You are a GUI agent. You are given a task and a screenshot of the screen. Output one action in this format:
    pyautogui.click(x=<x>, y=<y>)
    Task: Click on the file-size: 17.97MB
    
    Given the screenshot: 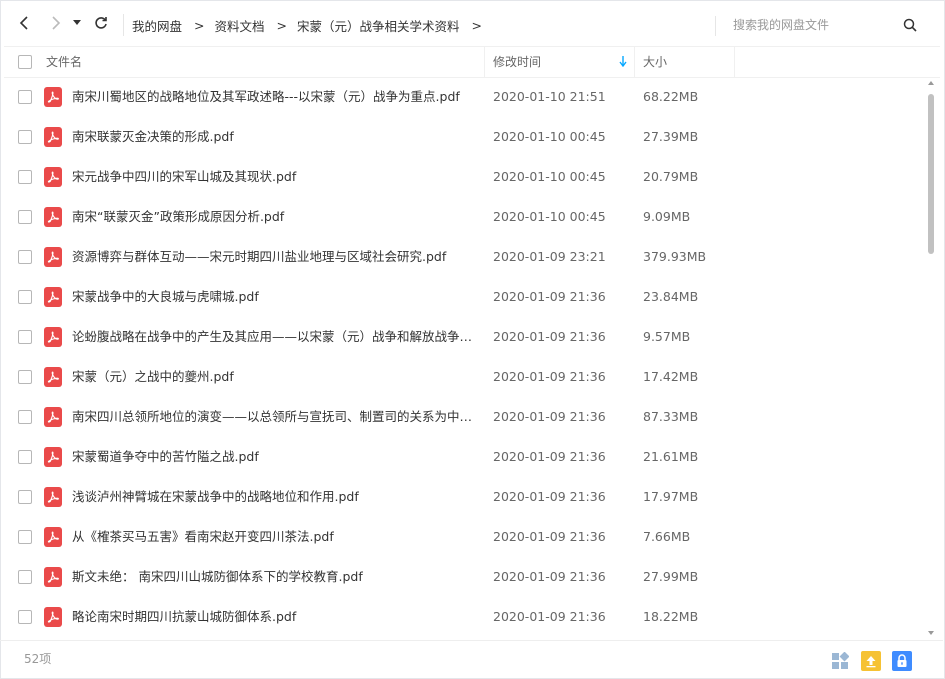 What is the action you would take?
    pyautogui.click(x=671, y=496)
    